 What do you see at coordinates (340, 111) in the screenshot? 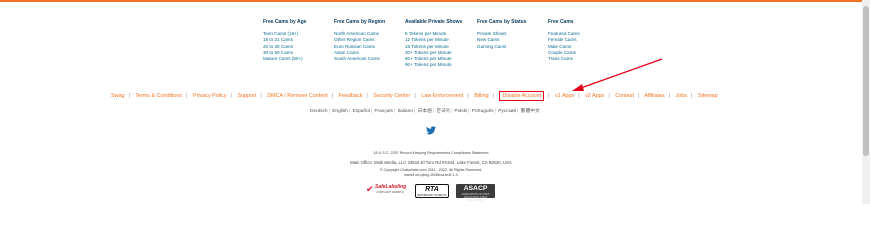
I see `language-option: English` at bounding box center [340, 111].